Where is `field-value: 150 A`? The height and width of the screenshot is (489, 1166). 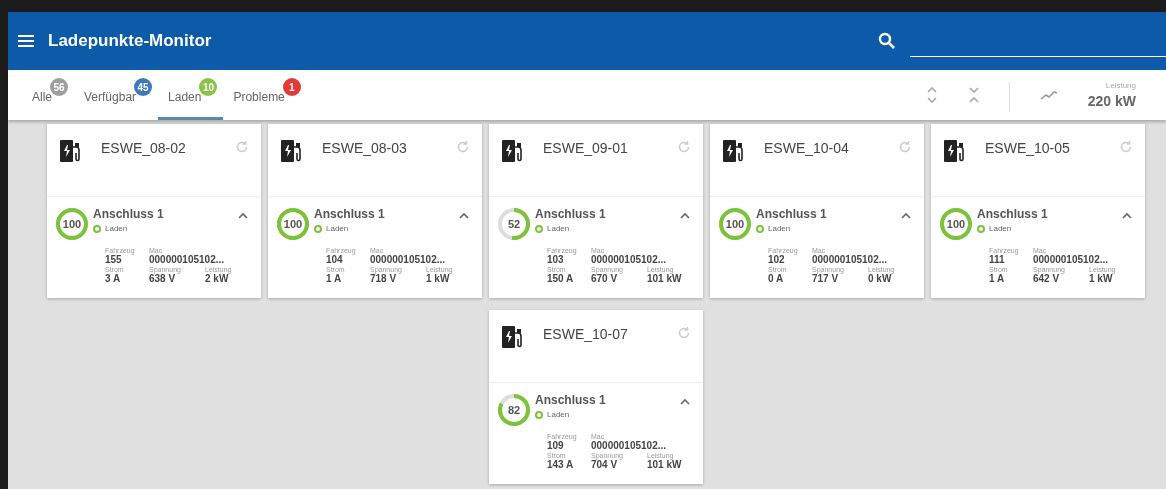
field-value: 150 A is located at coordinates (561, 278).